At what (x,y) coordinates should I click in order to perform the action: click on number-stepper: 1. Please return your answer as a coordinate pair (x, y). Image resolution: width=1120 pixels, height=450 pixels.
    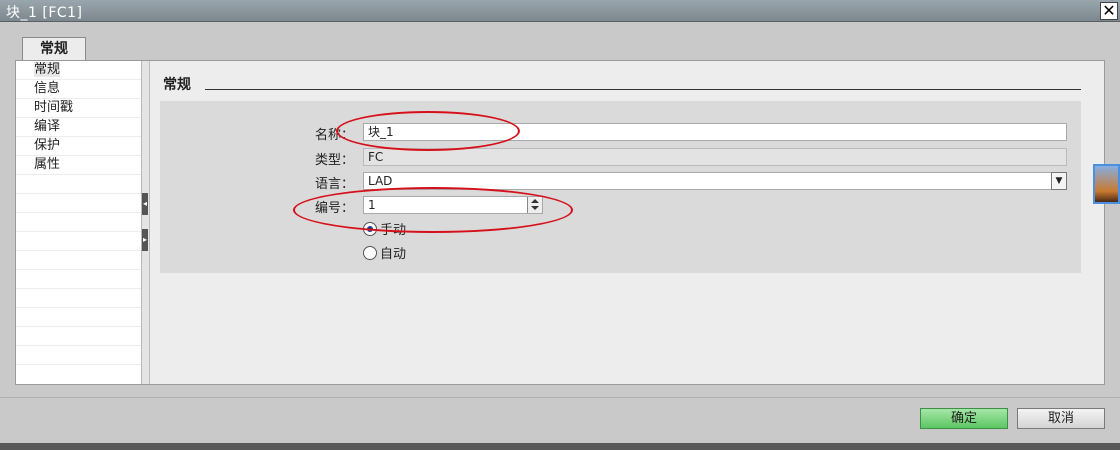
    Looking at the image, I should click on (453, 205).